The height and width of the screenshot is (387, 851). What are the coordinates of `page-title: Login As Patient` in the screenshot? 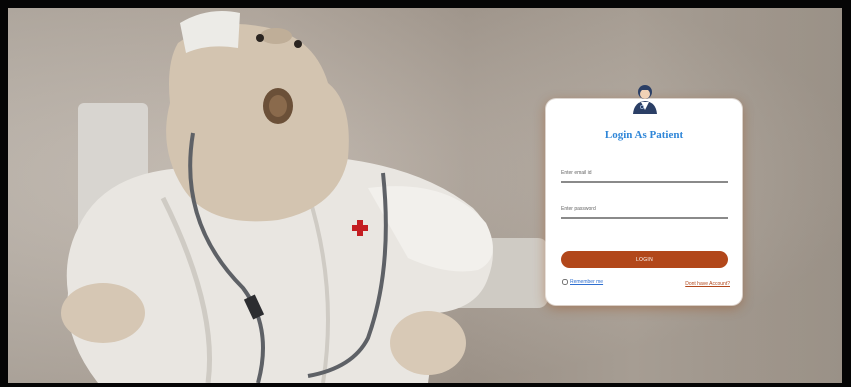 It's located at (644, 135).